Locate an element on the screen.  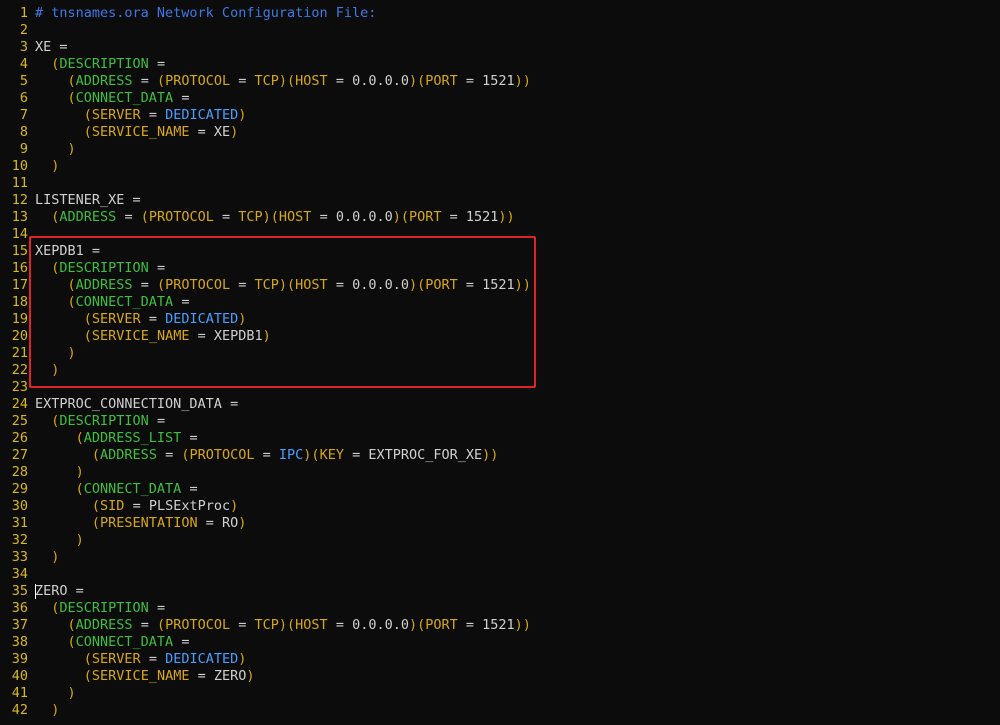
code-token: )( is located at coordinates (417, 81).